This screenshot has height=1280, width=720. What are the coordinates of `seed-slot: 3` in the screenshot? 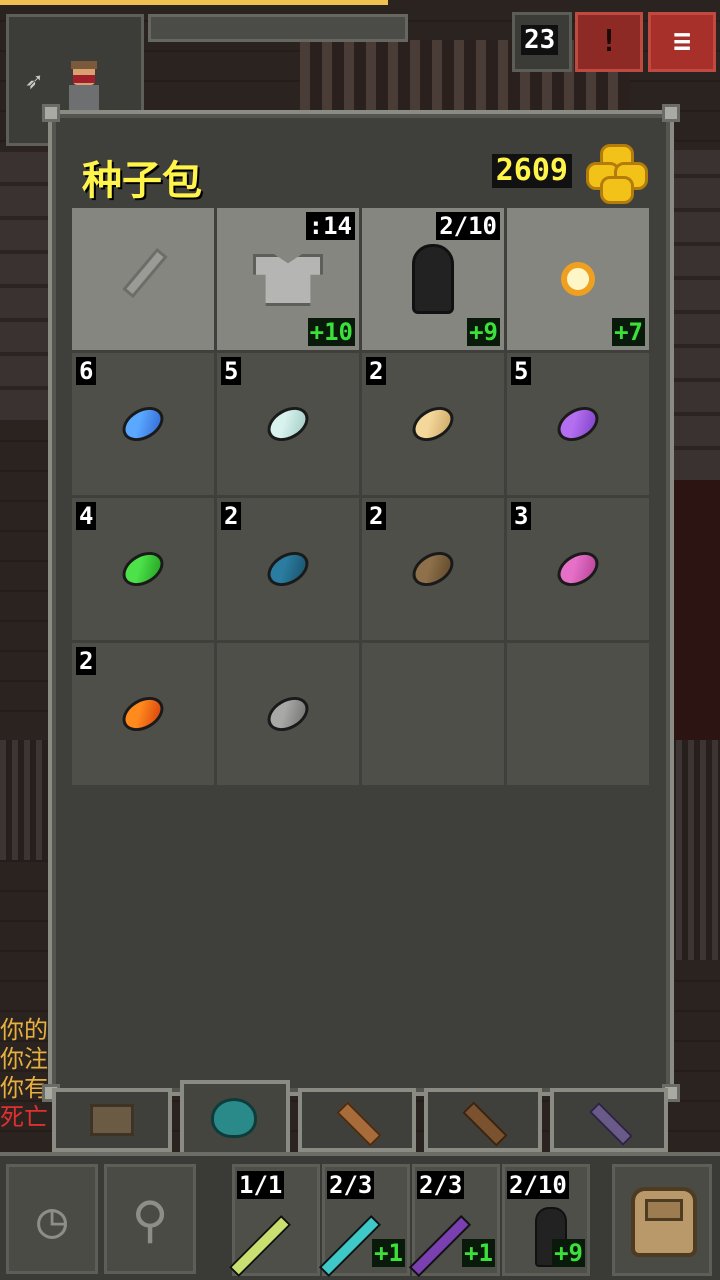 It's located at (578, 569).